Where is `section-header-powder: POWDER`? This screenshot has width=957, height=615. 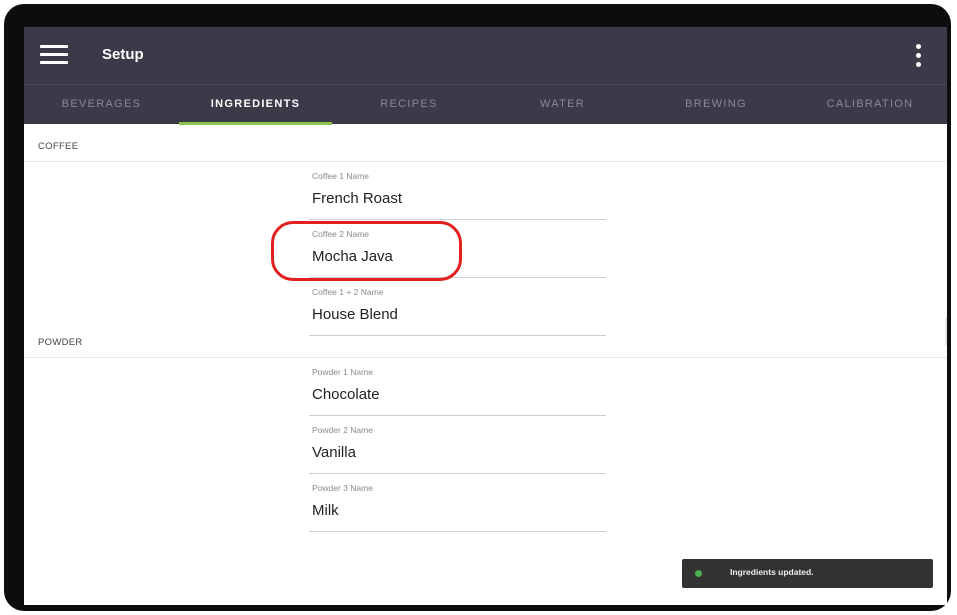 section-header-powder: POWDER is located at coordinates (485, 339).